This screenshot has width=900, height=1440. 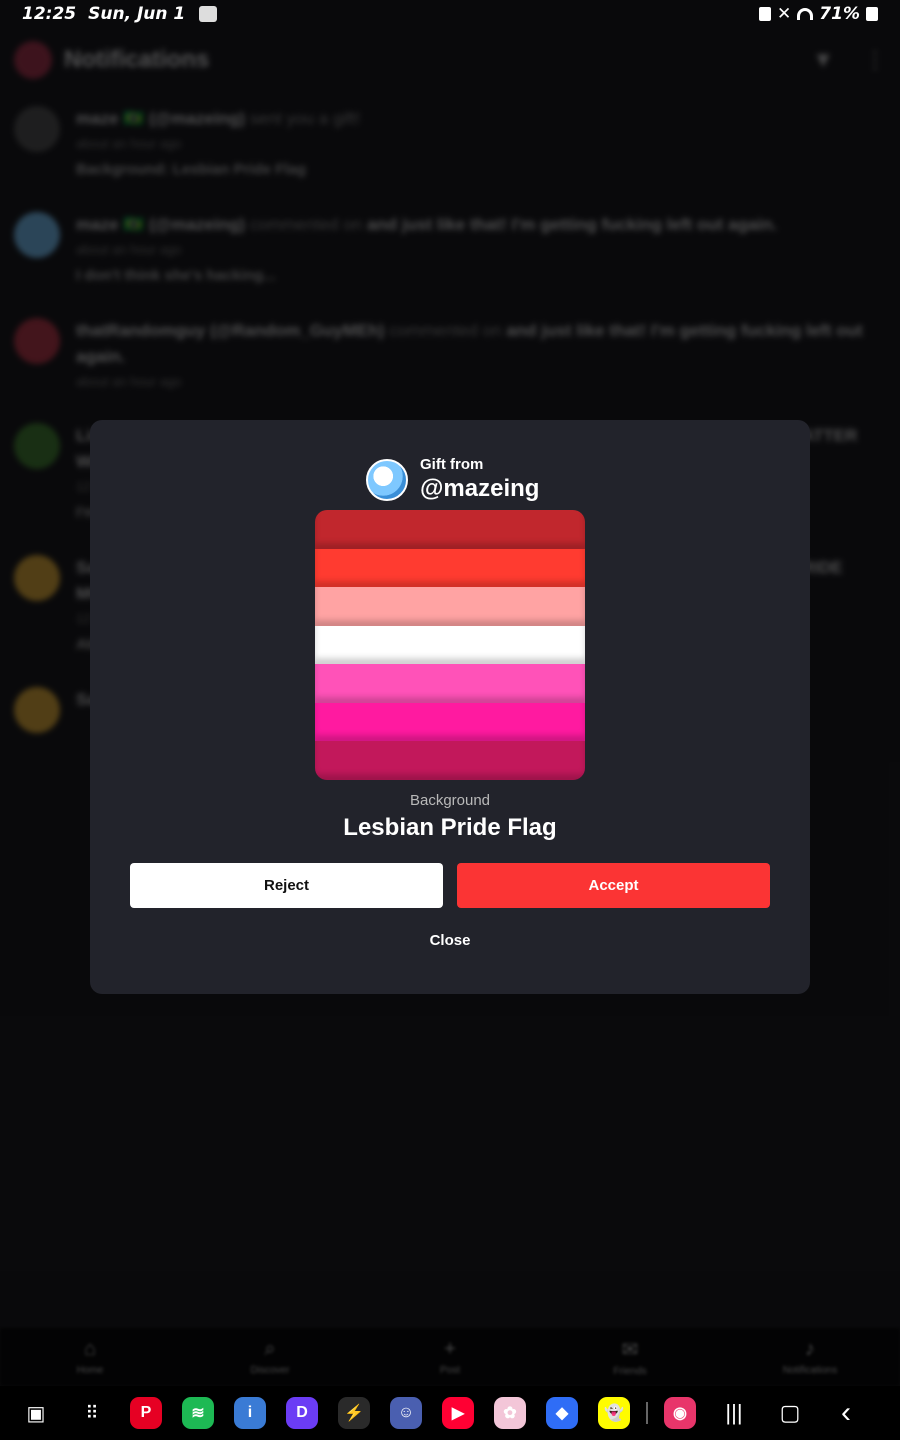 I want to click on screen-recorder-icon: ◉, so click(x=680, y=1413).